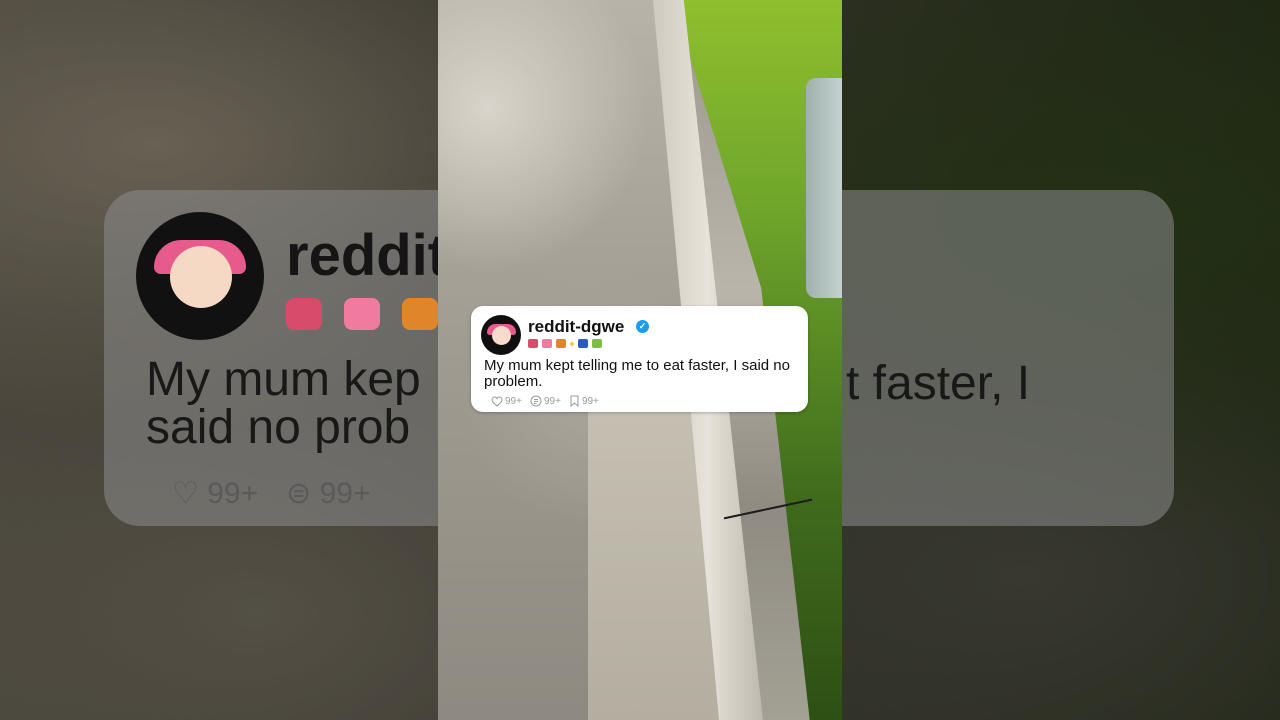  What do you see at coordinates (513, 401) in the screenshot?
I see `like-count: 99+` at bounding box center [513, 401].